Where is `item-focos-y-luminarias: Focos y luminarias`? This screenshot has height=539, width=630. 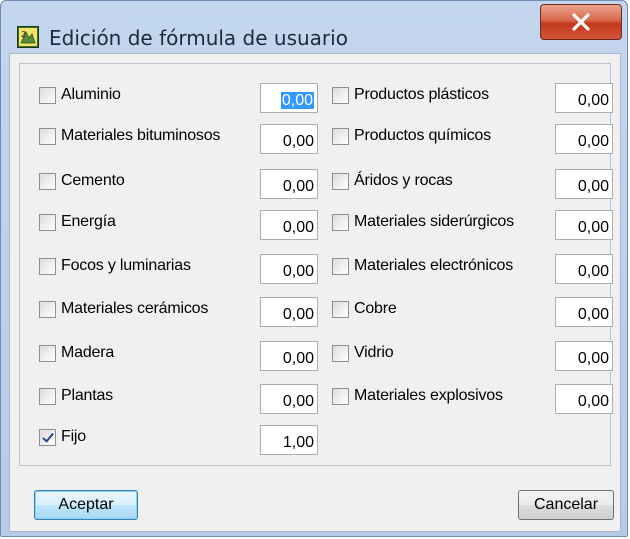
item-focos-y-luminarias: Focos y luminarias is located at coordinates (115, 266).